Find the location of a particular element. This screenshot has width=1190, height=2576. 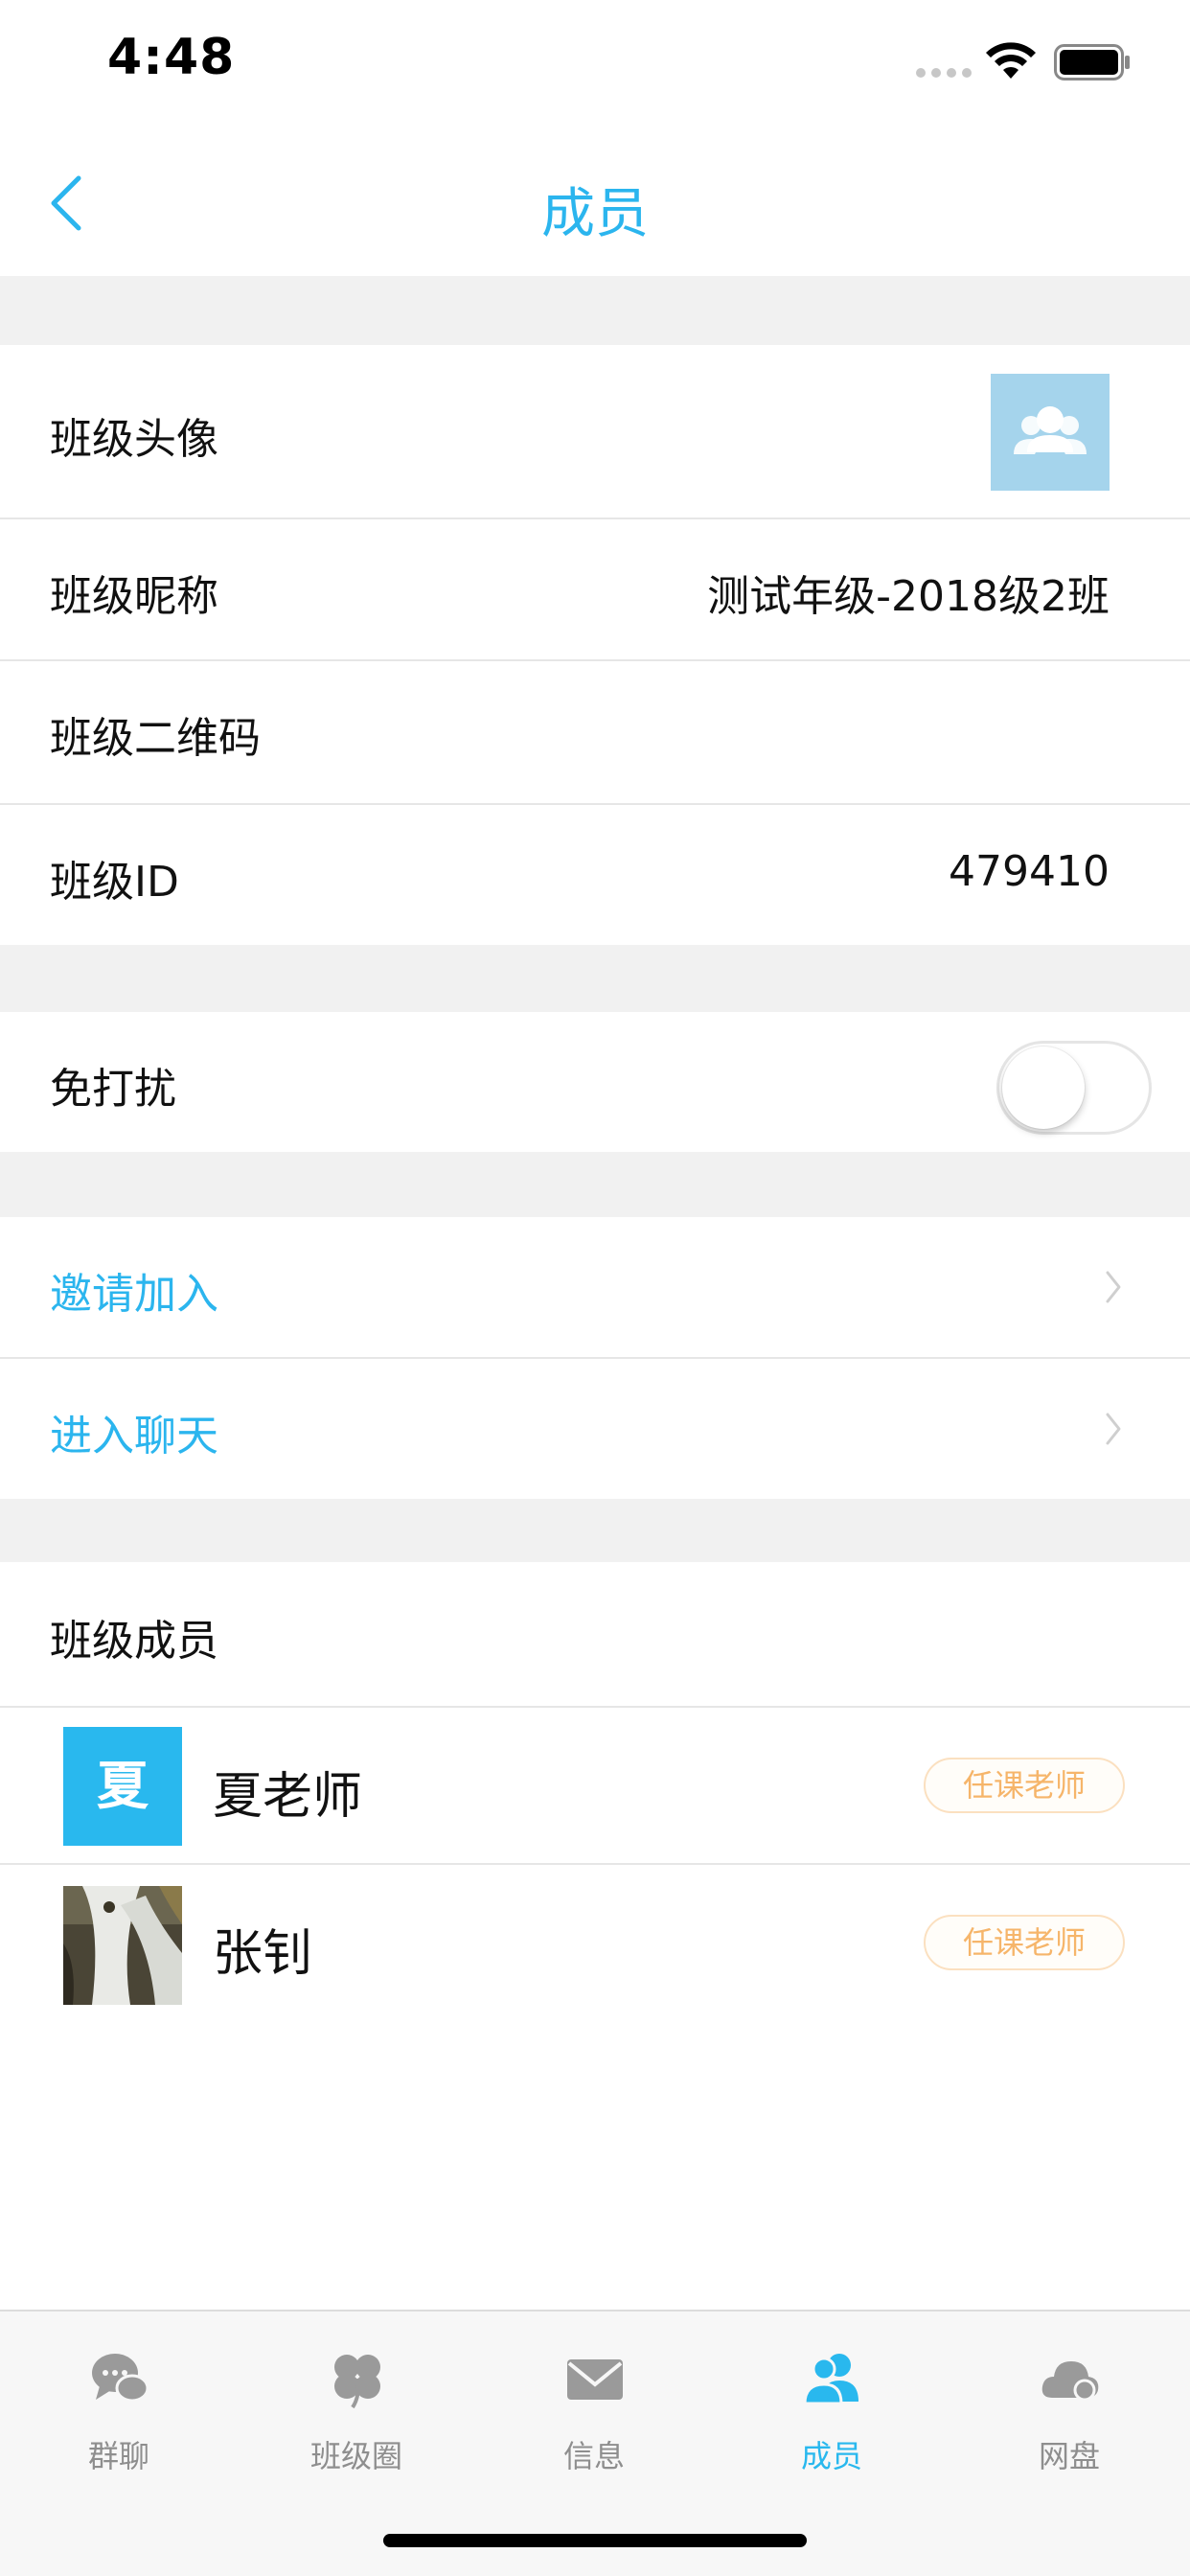

page-title: 成员 is located at coordinates (595, 214).